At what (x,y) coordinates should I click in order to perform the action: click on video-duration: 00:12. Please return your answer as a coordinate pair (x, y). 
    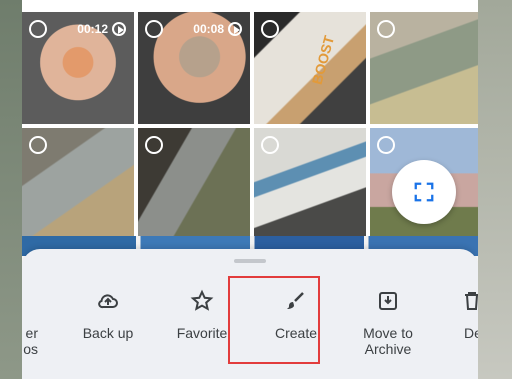
    Looking at the image, I should click on (101, 29).